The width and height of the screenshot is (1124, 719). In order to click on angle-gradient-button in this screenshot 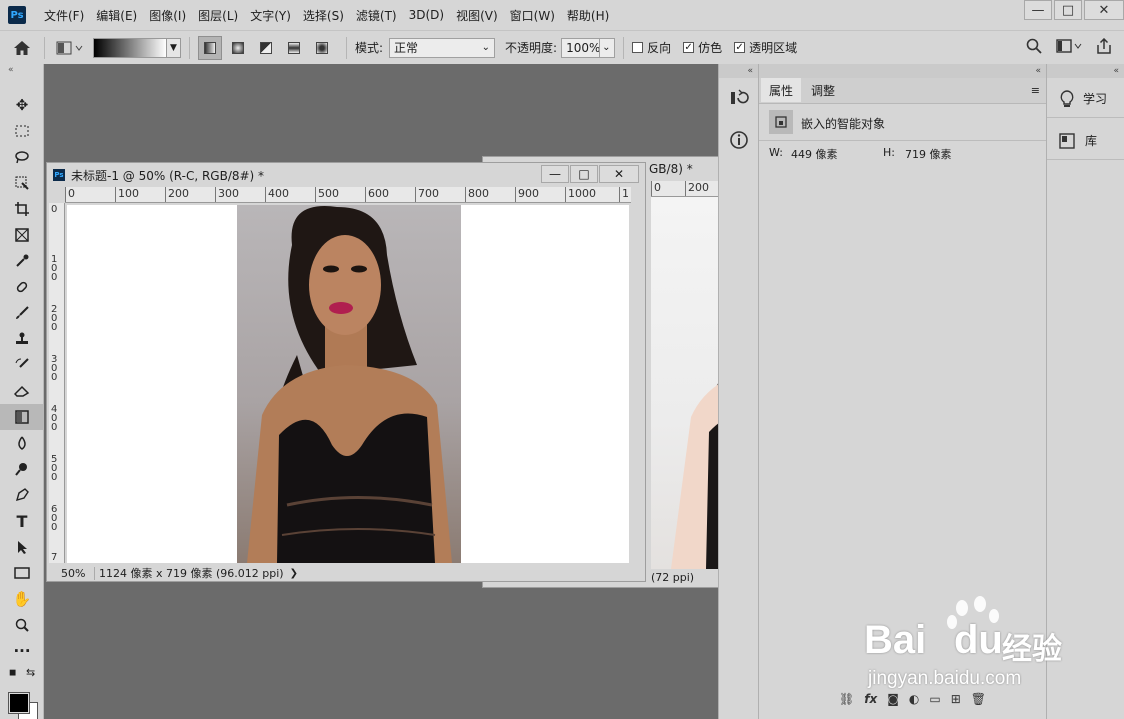, I will do `click(266, 48)`.